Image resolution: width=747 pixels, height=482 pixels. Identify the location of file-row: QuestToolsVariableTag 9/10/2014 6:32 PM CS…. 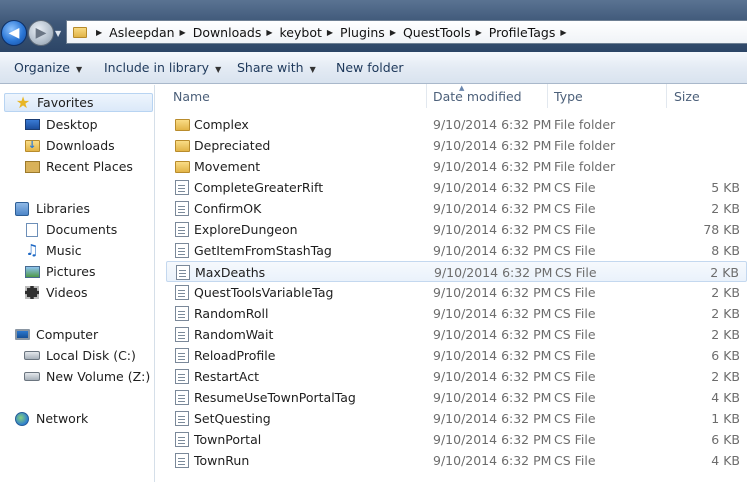
(456, 292).